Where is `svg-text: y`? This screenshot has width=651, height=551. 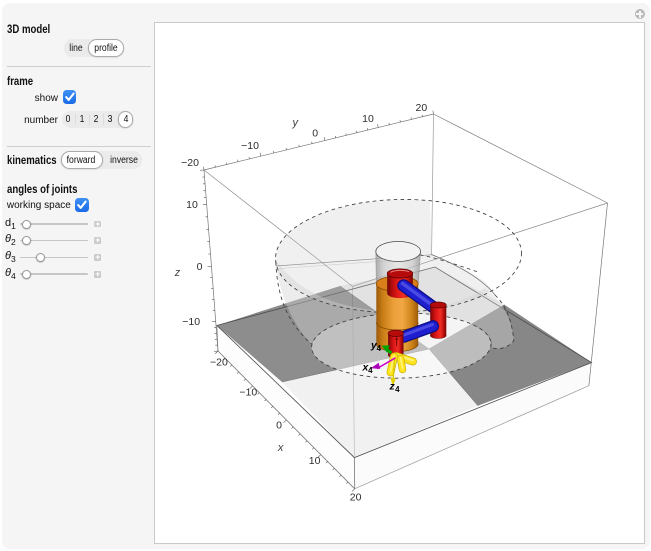
svg-text: y is located at coordinates (295, 123).